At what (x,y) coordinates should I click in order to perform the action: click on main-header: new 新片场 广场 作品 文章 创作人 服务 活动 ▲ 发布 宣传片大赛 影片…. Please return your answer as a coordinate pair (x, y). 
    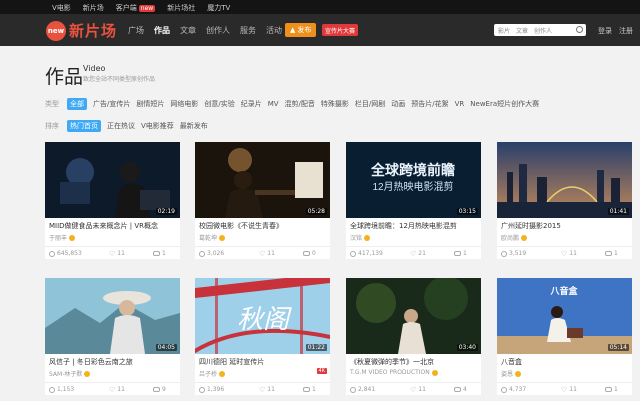
    Looking at the image, I should click on (320, 30).